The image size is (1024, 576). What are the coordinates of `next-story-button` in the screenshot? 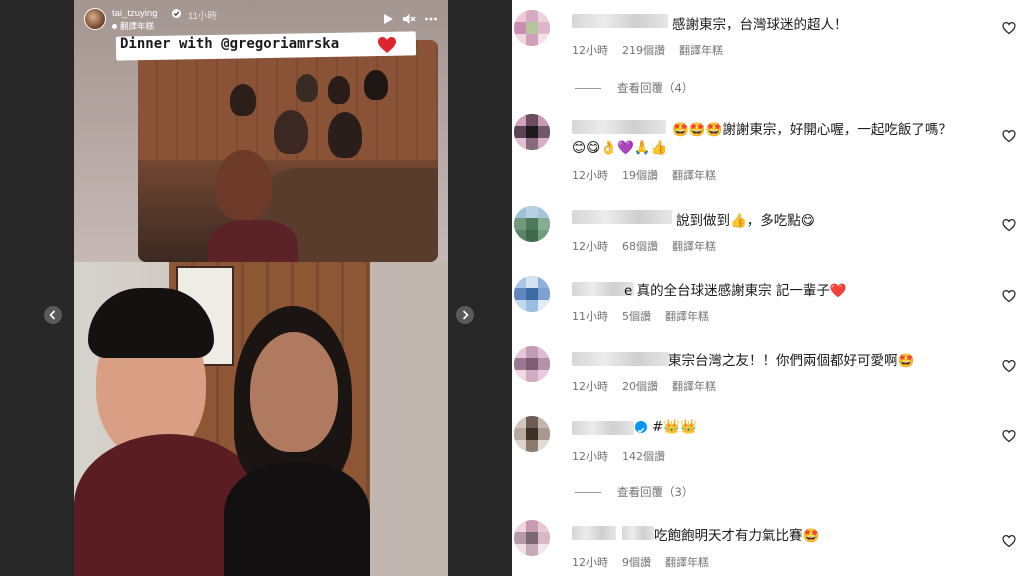 It's located at (465, 315).